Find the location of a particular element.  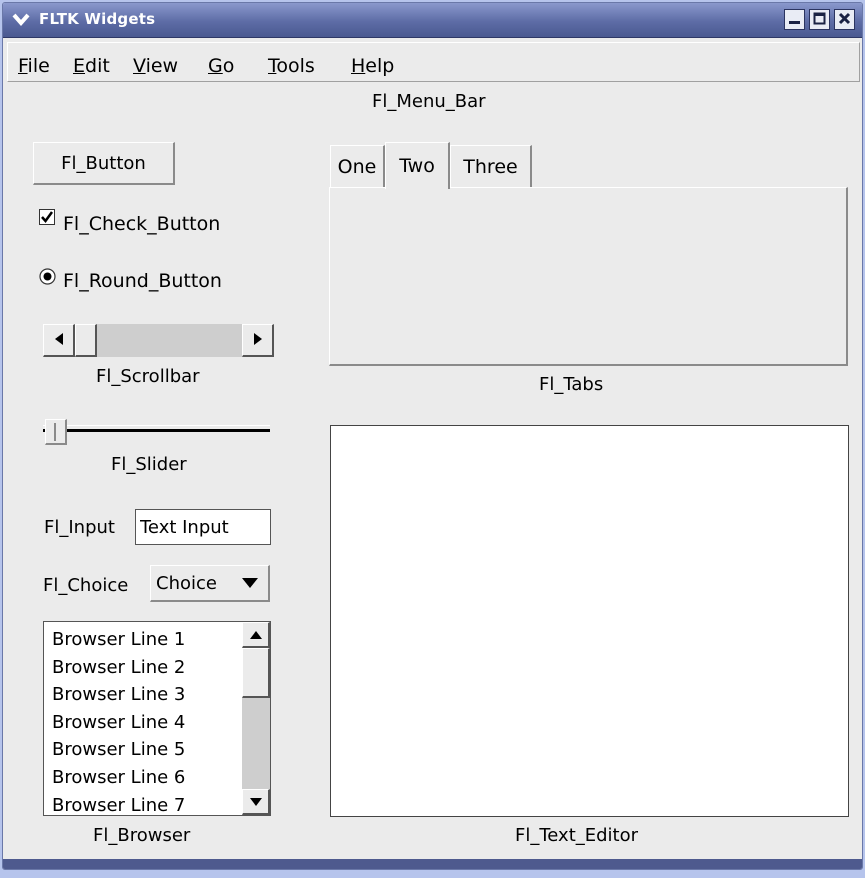

list-item: Browser Line 5 is located at coordinates (118, 750).